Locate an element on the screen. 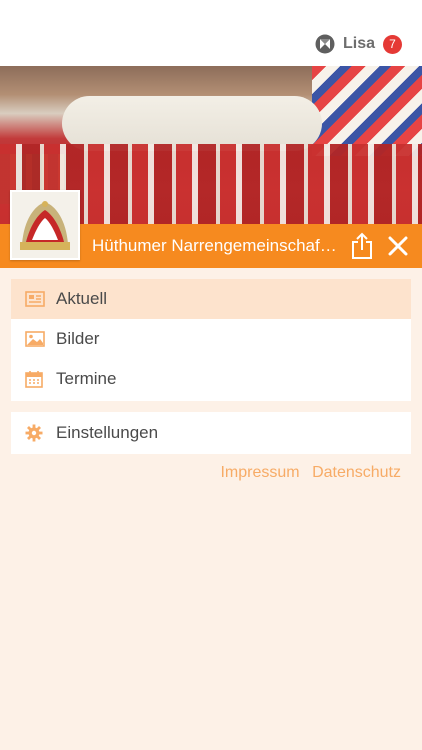 The height and width of the screenshot is (750, 422). menu-item-einstellungen: Einstellungen is located at coordinates (211, 433).